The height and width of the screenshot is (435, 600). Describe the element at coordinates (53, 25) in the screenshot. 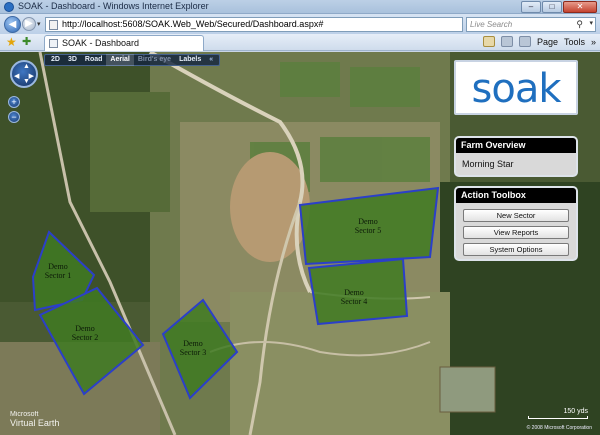

I see `page-icon` at that location.